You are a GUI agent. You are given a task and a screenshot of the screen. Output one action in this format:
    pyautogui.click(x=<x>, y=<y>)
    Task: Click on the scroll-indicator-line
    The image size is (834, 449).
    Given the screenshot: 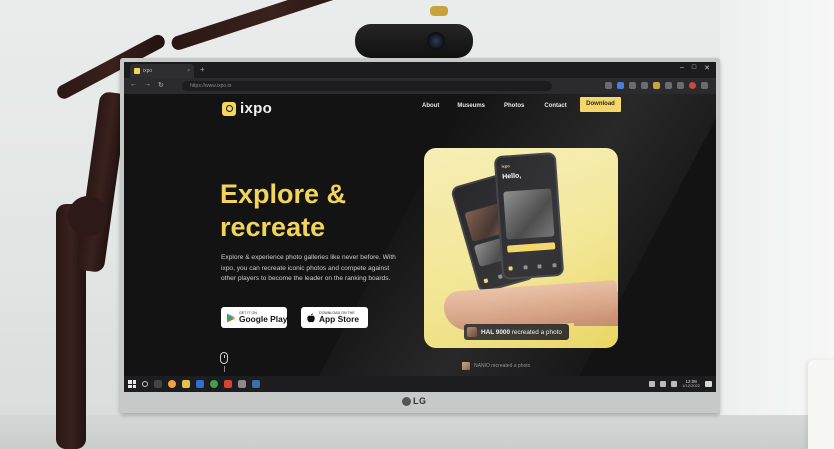 What is the action you would take?
    pyautogui.click(x=224, y=369)
    